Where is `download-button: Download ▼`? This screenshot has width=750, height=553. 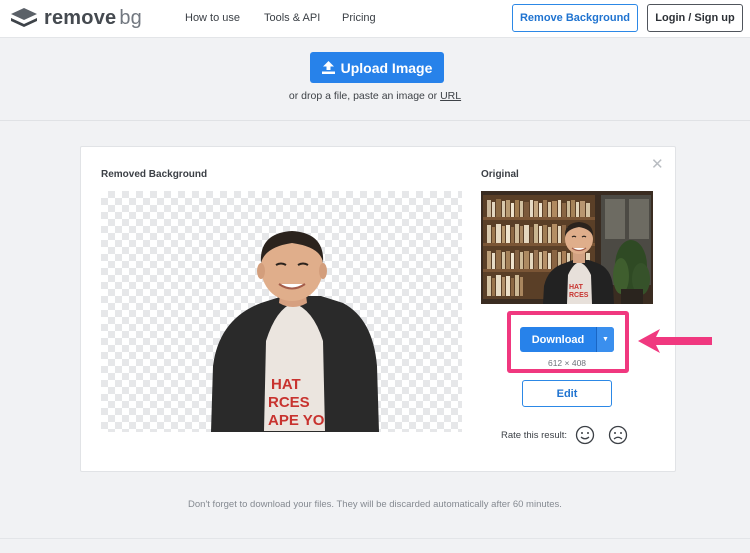 download-button: Download ▼ is located at coordinates (567, 339).